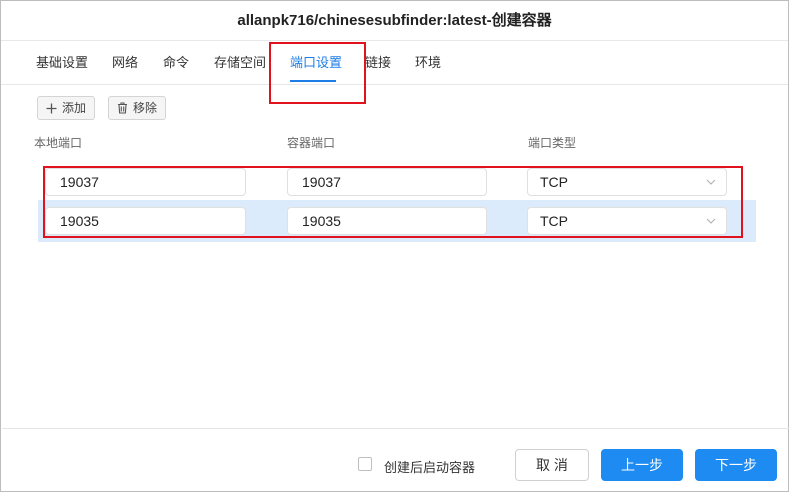 This screenshot has height=492, width=789. Describe the element at coordinates (122, 108) in the screenshot. I see `trash-icon` at that location.